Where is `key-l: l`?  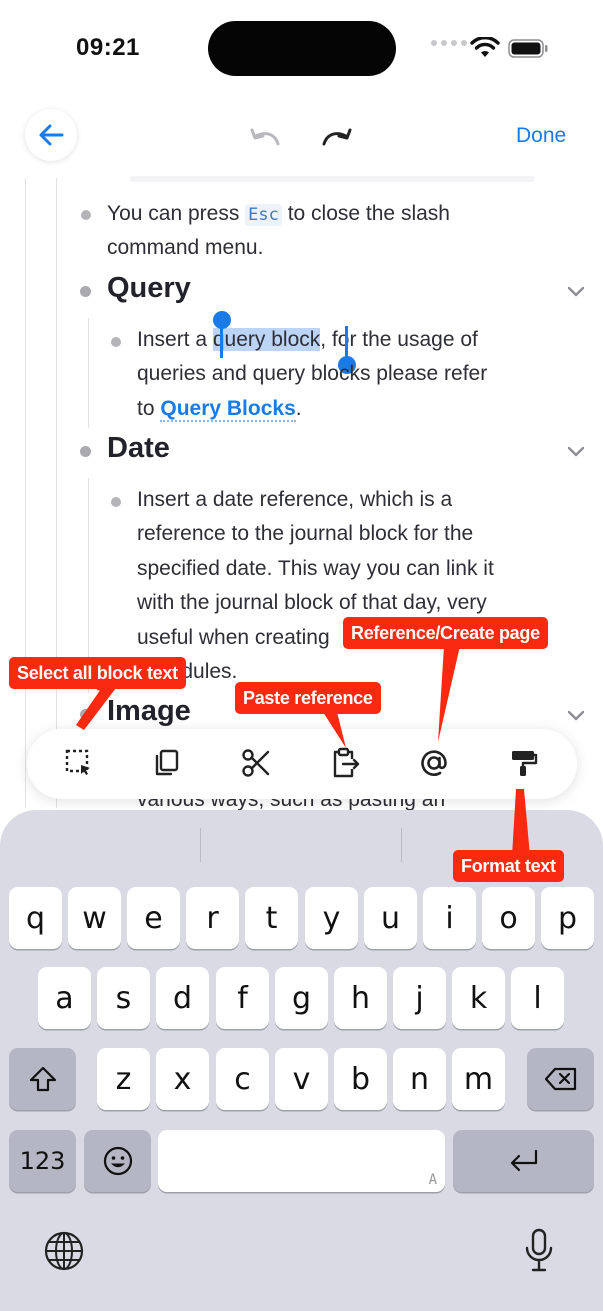
key-l: l is located at coordinates (537, 998).